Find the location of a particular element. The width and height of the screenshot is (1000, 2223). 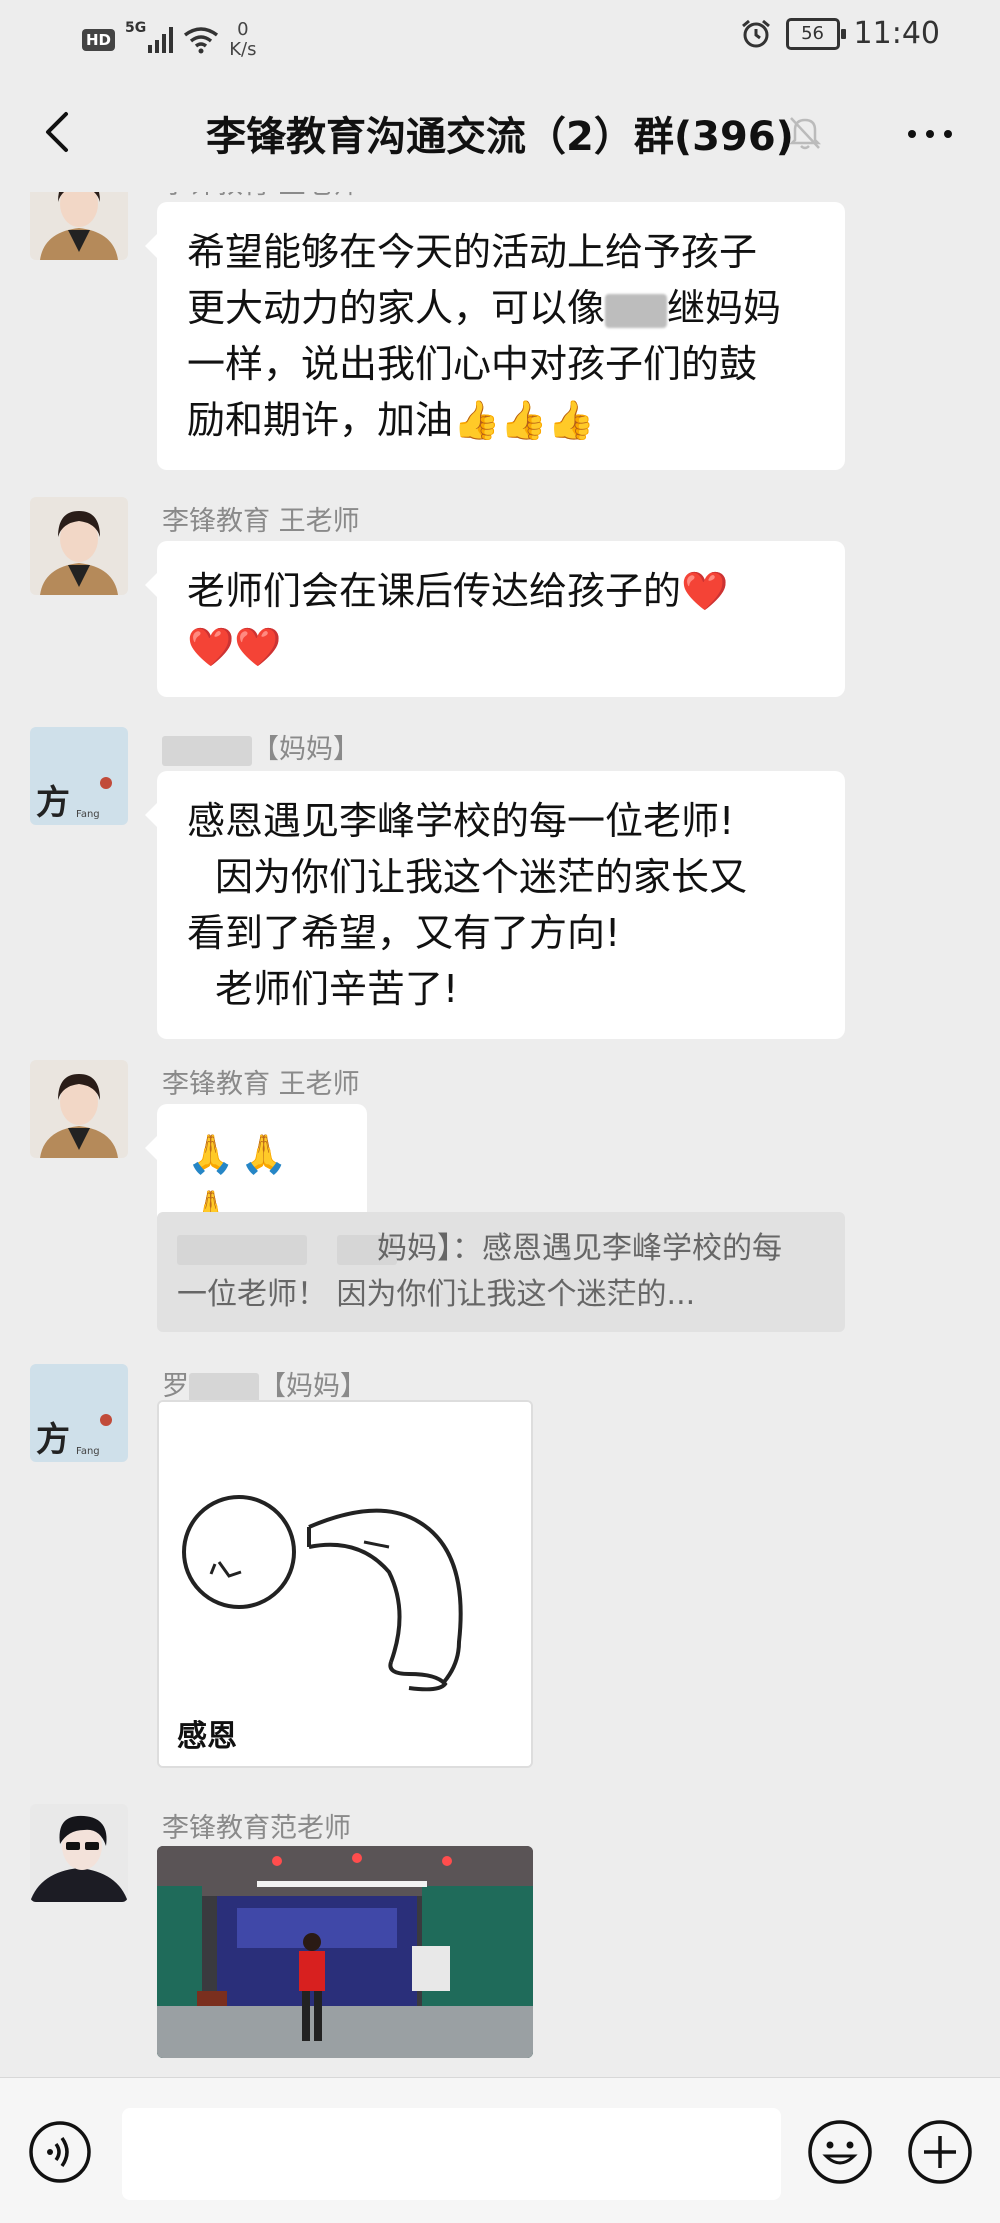

chat-title: 李锋教育沟通交流（2）群(396) is located at coordinates (500, 137).